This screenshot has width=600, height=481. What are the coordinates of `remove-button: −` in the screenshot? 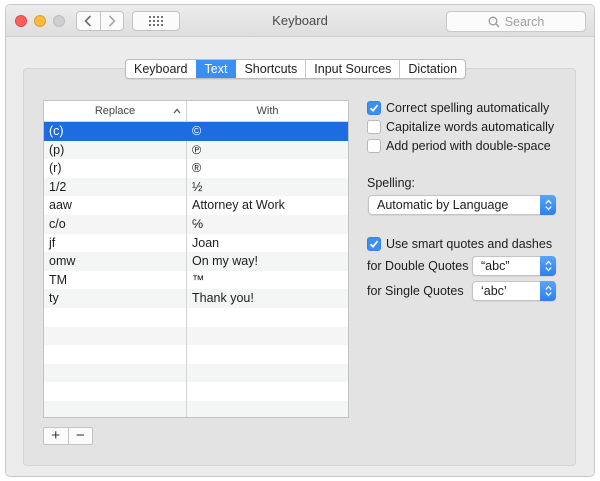 It's located at (80, 436).